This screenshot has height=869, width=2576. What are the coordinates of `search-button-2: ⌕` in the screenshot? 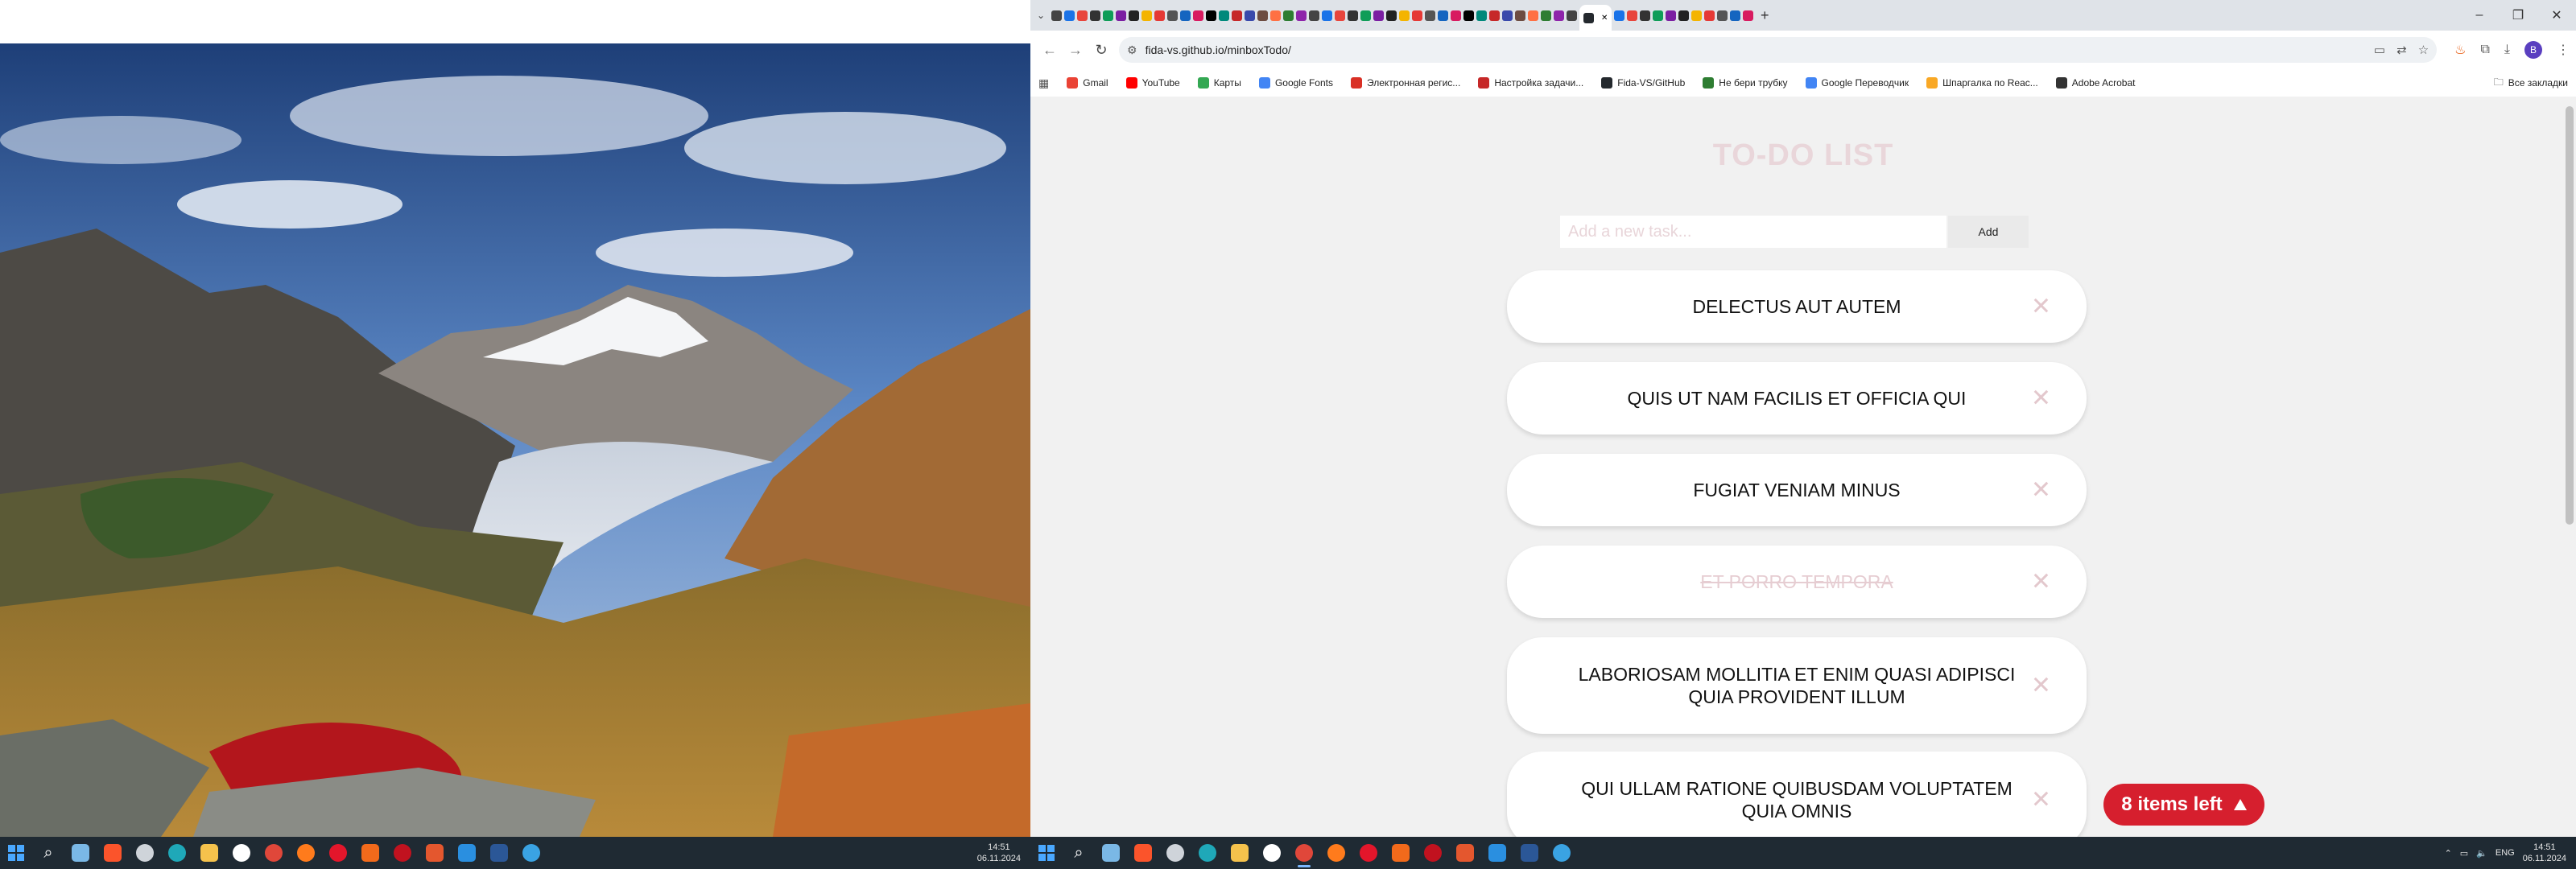 It's located at (1079, 853).